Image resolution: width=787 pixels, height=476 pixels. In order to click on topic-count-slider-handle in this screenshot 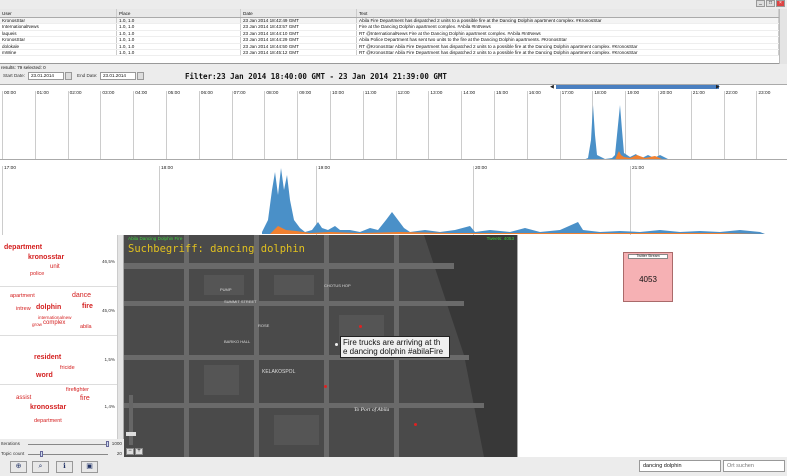, I will do `click(41, 454)`.